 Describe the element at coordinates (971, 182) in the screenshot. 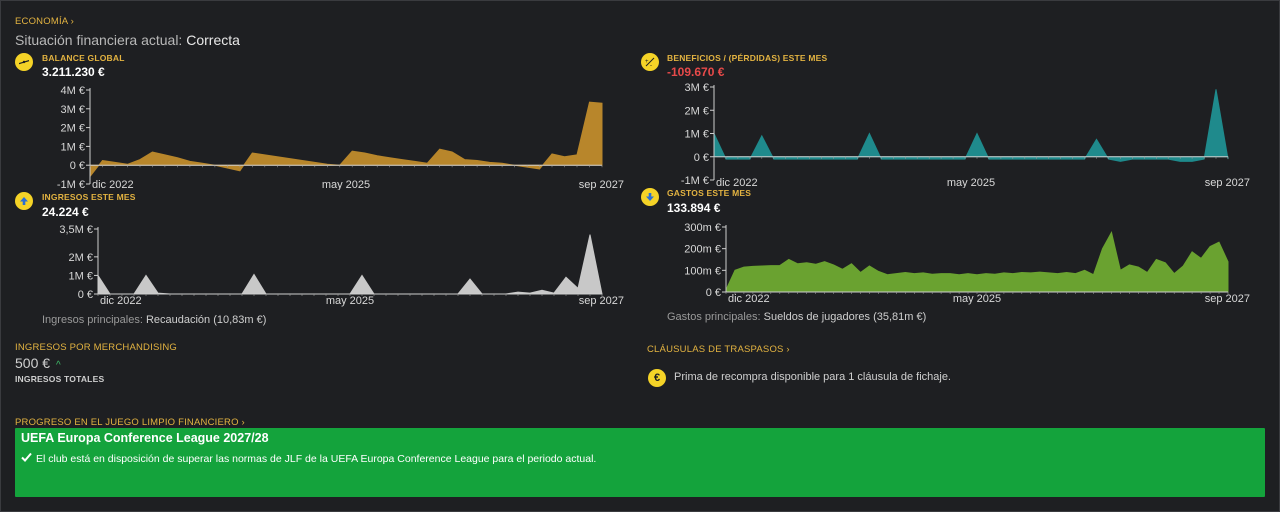

I see `profit-x-tick-label: may 2025` at that location.